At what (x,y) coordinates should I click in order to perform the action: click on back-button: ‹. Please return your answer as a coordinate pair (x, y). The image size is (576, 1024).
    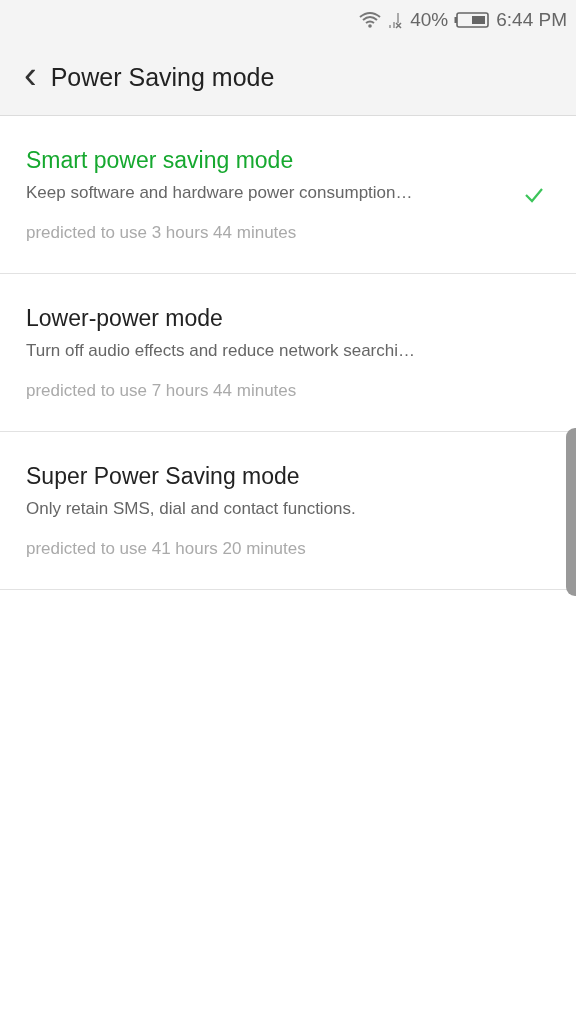
    Looking at the image, I should click on (30, 74).